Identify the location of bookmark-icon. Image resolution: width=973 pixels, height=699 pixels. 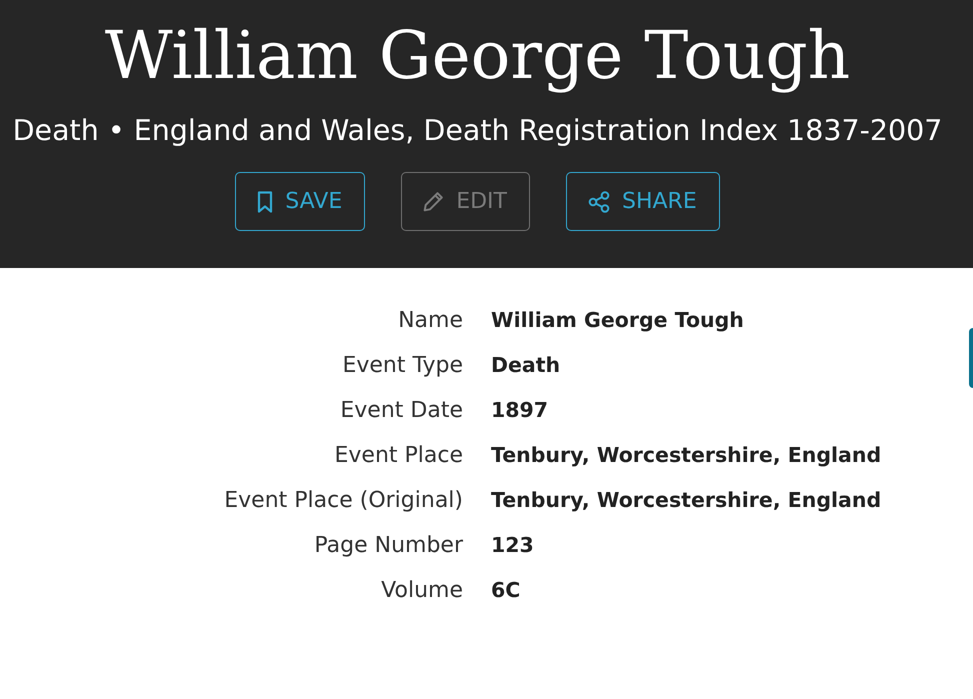
(265, 201).